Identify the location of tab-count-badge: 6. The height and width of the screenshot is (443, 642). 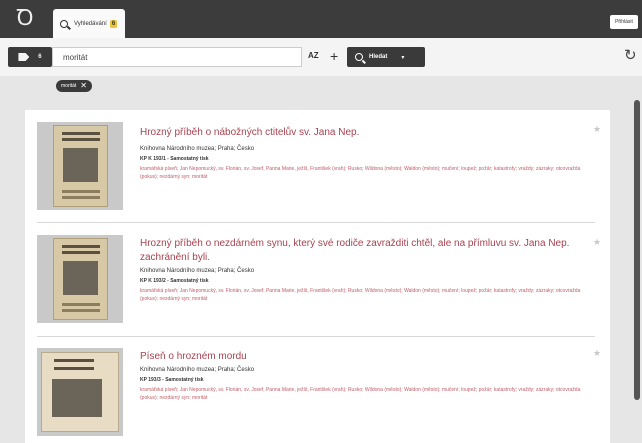
(113, 23).